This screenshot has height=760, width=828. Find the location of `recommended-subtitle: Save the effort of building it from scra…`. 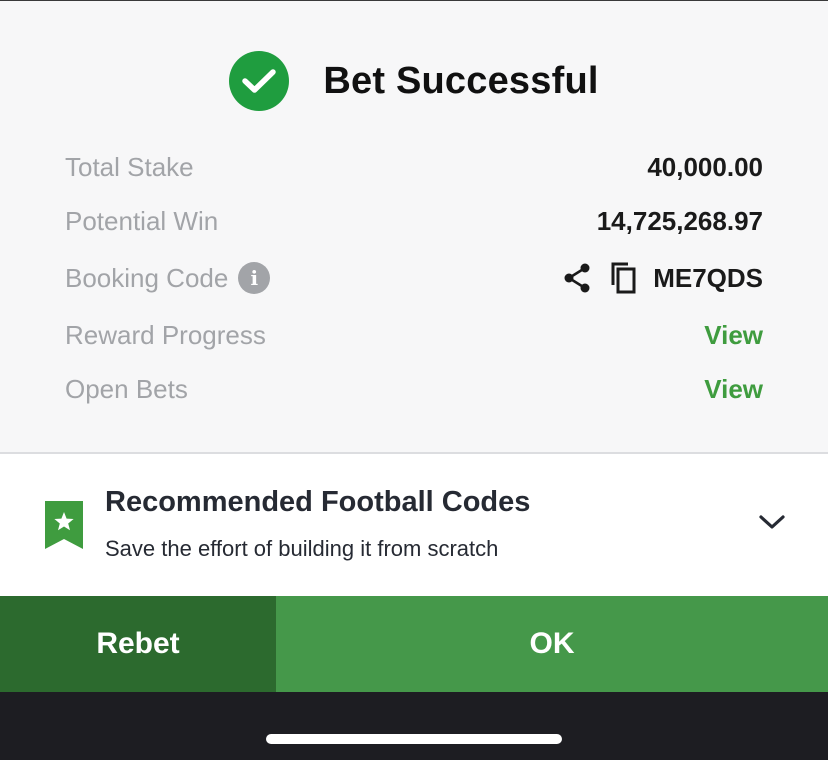

recommended-subtitle: Save the effort of building it from scra… is located at coordinates (302, 548).